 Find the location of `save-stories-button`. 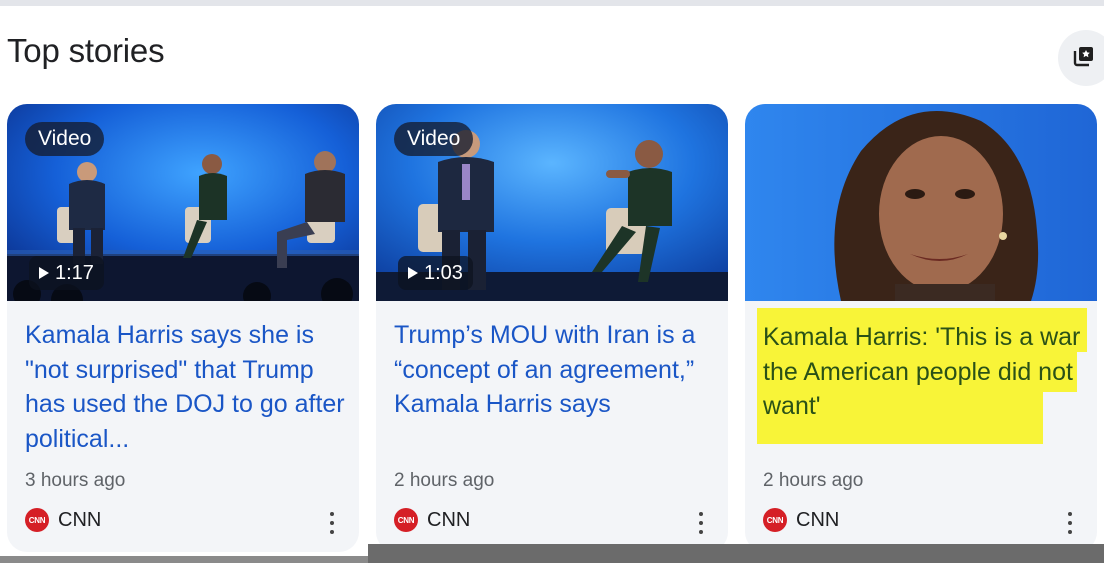

save-stories-button is located at coordinates (1081, 58).